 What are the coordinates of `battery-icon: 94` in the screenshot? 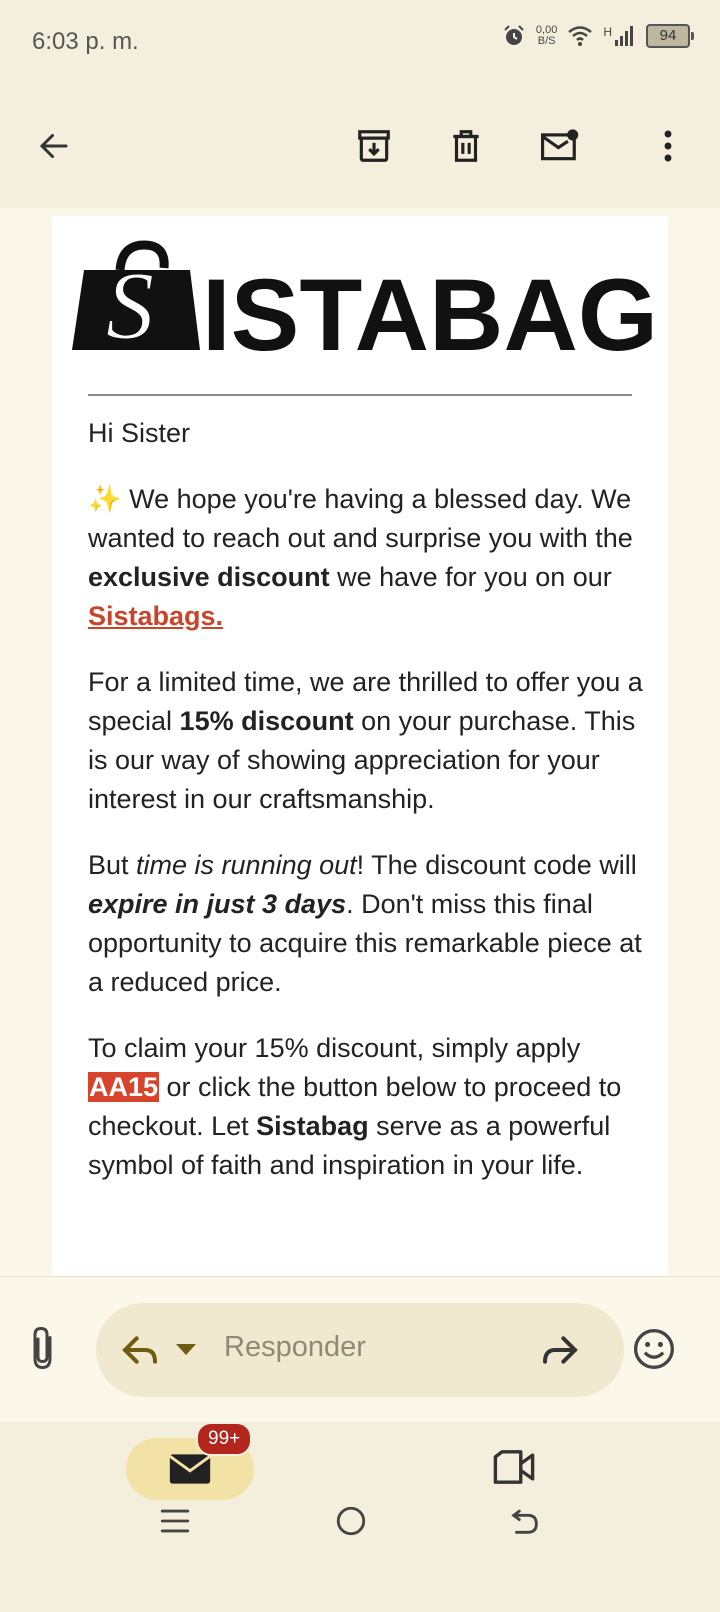 It's located at (670, 36).